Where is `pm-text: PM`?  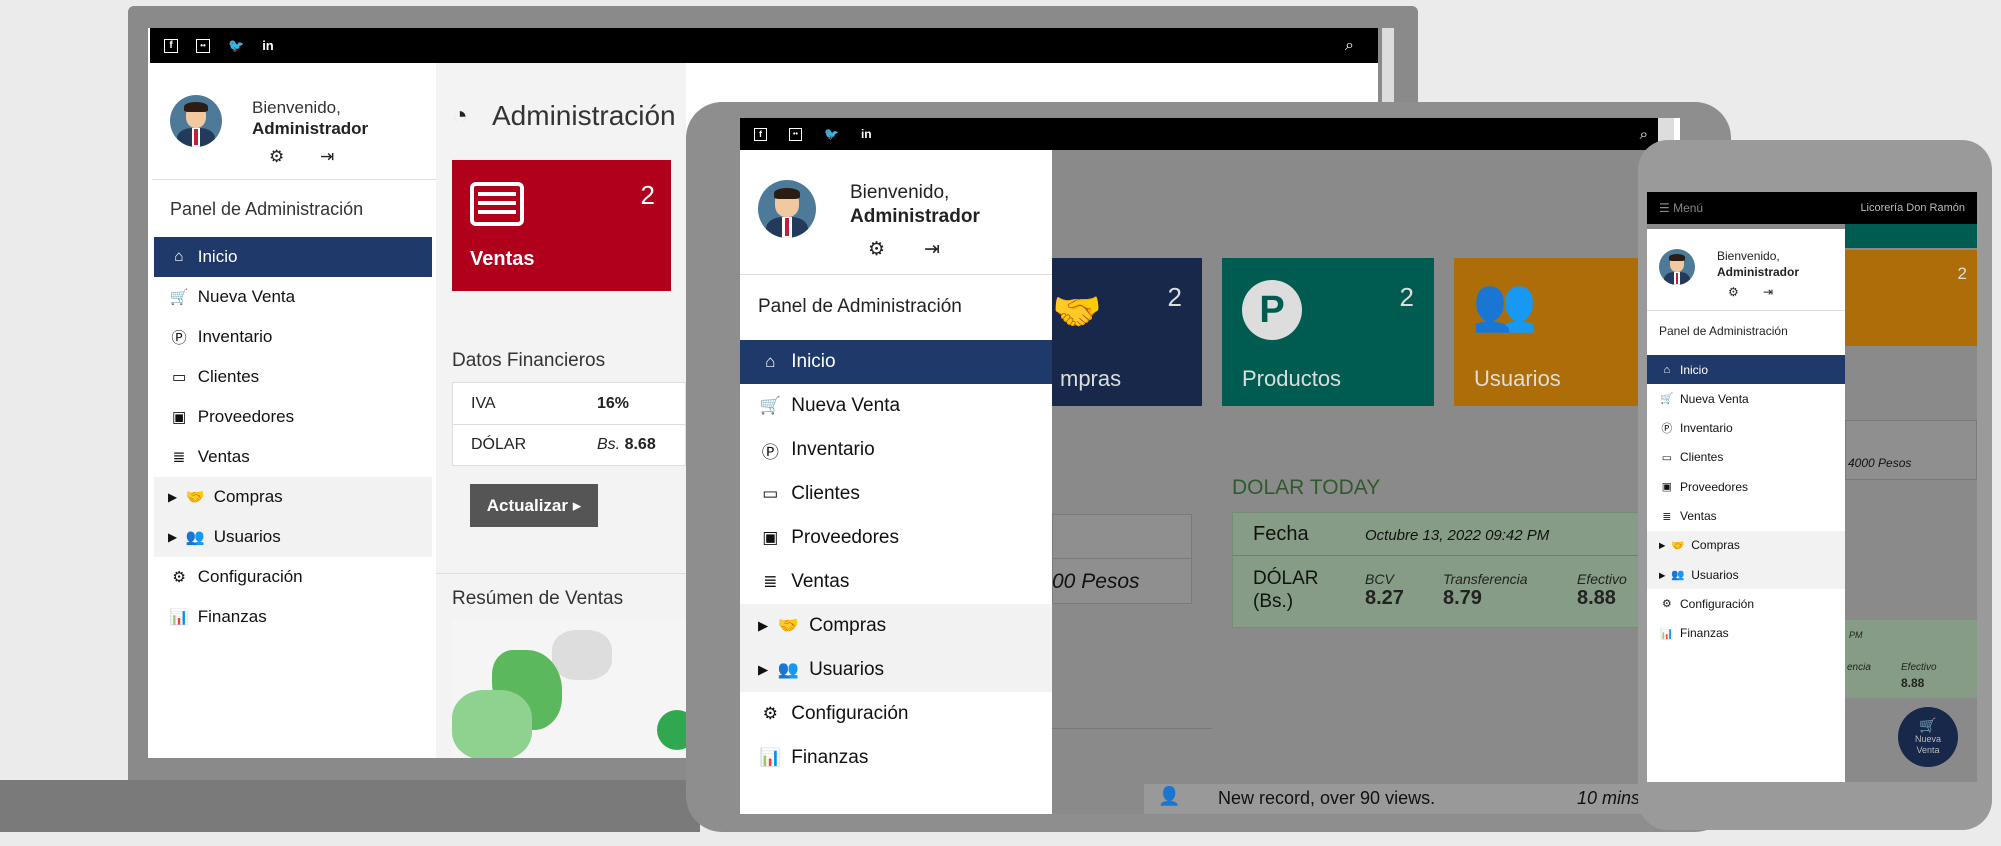 pm-text: PM is located at coordinates (1856, 635).